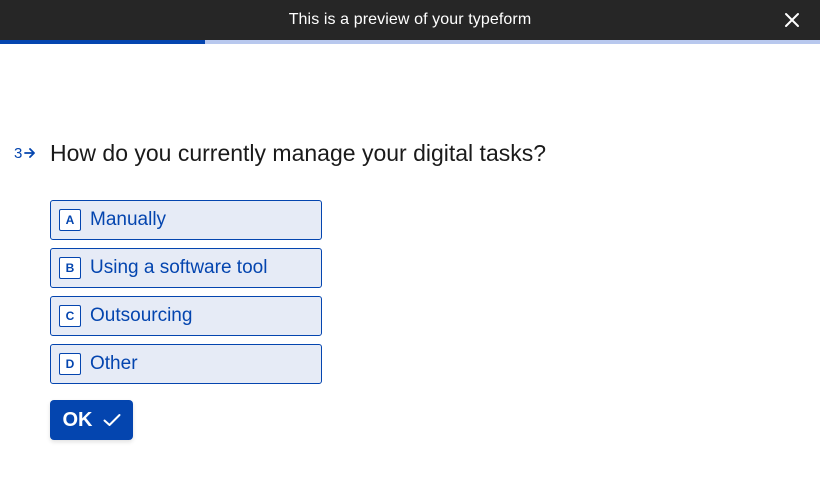  Describe the element at coordinates (186, 364) in the screenshot. I see `choice-option-d: D Other` at that location.